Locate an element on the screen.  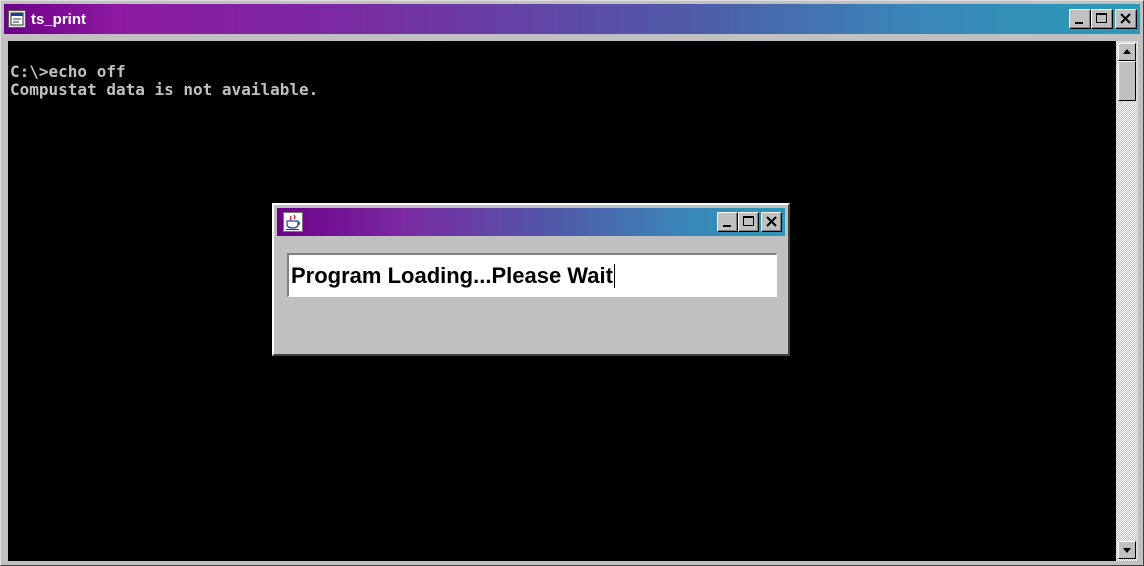
loading-dialog: Program Loading...Please Wait is located at coordinates (531, 279).